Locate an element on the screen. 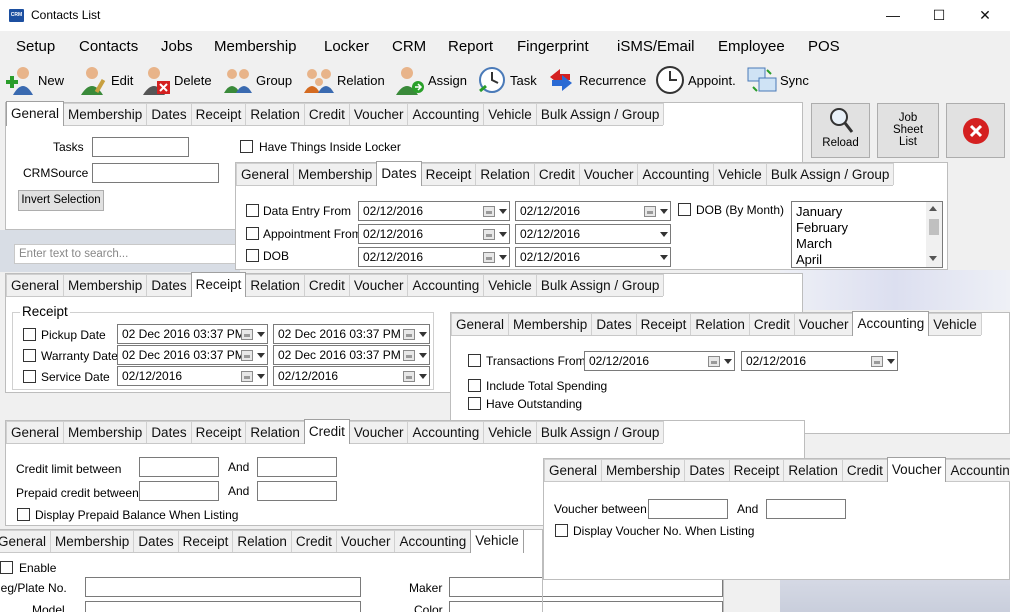 This screenshot has width=1010, height=612. pickup-checkbox is located at coordinates (29, 334).